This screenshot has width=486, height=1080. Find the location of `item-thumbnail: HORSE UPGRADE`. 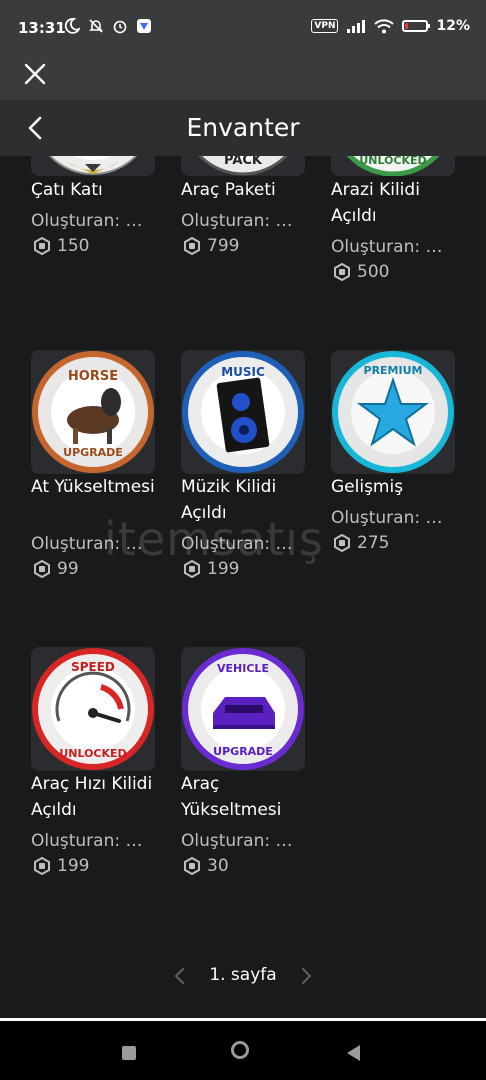

item-thumbnail: HORSE UPGRADE is located at coordinates (93, 412).